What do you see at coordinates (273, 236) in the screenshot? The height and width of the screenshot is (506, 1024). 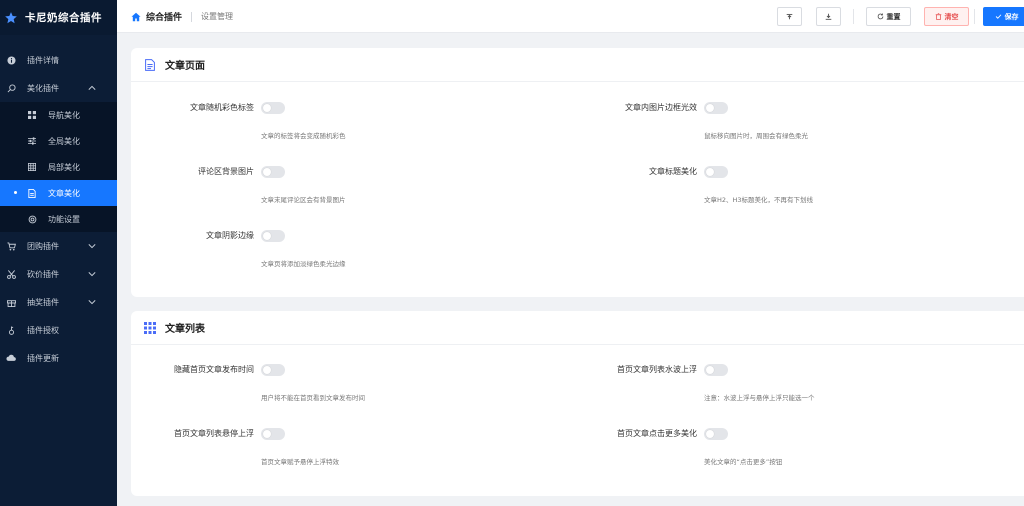 I see `shadow-edge-toggle` at bounding box center [273, 236].